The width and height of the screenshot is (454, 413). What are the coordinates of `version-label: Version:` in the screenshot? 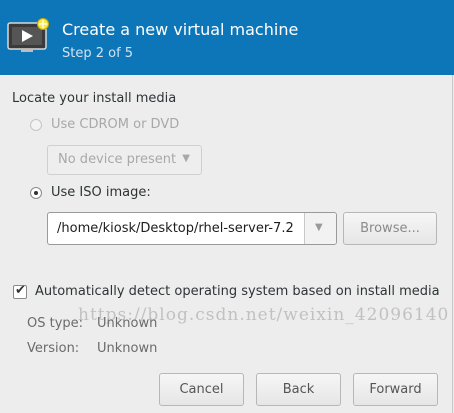 It's located at (53, 348).